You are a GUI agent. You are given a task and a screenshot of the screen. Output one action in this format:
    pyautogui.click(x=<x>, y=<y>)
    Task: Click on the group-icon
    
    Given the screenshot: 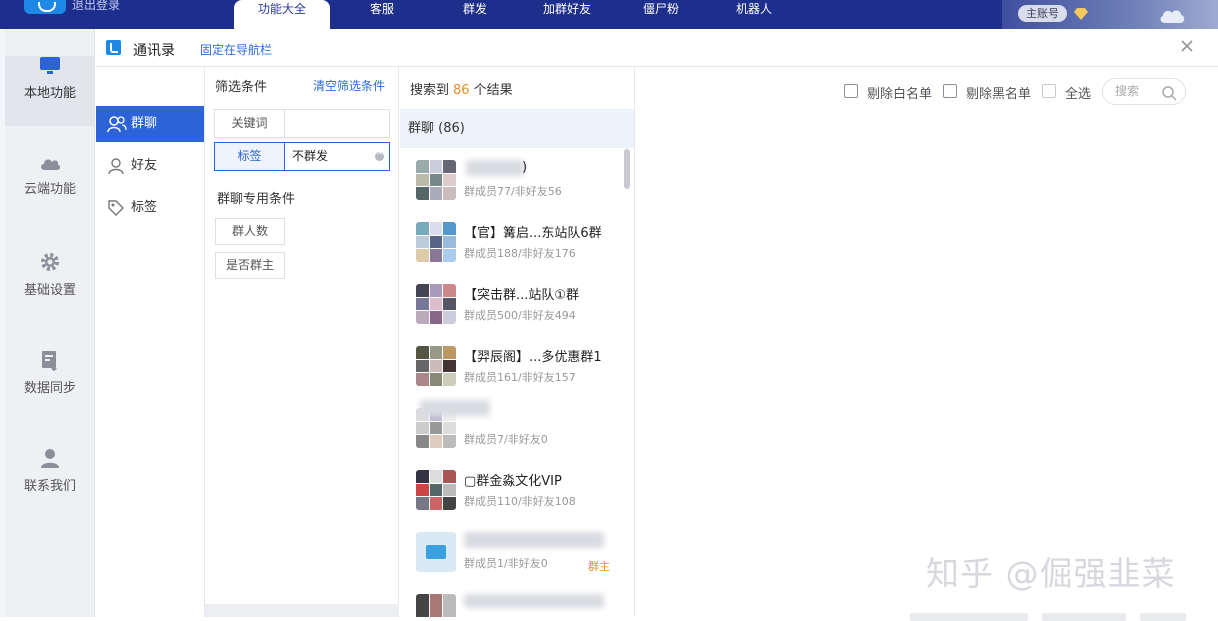 What is the action you would take?
    pyautogui.click(x=117, y=124)
    